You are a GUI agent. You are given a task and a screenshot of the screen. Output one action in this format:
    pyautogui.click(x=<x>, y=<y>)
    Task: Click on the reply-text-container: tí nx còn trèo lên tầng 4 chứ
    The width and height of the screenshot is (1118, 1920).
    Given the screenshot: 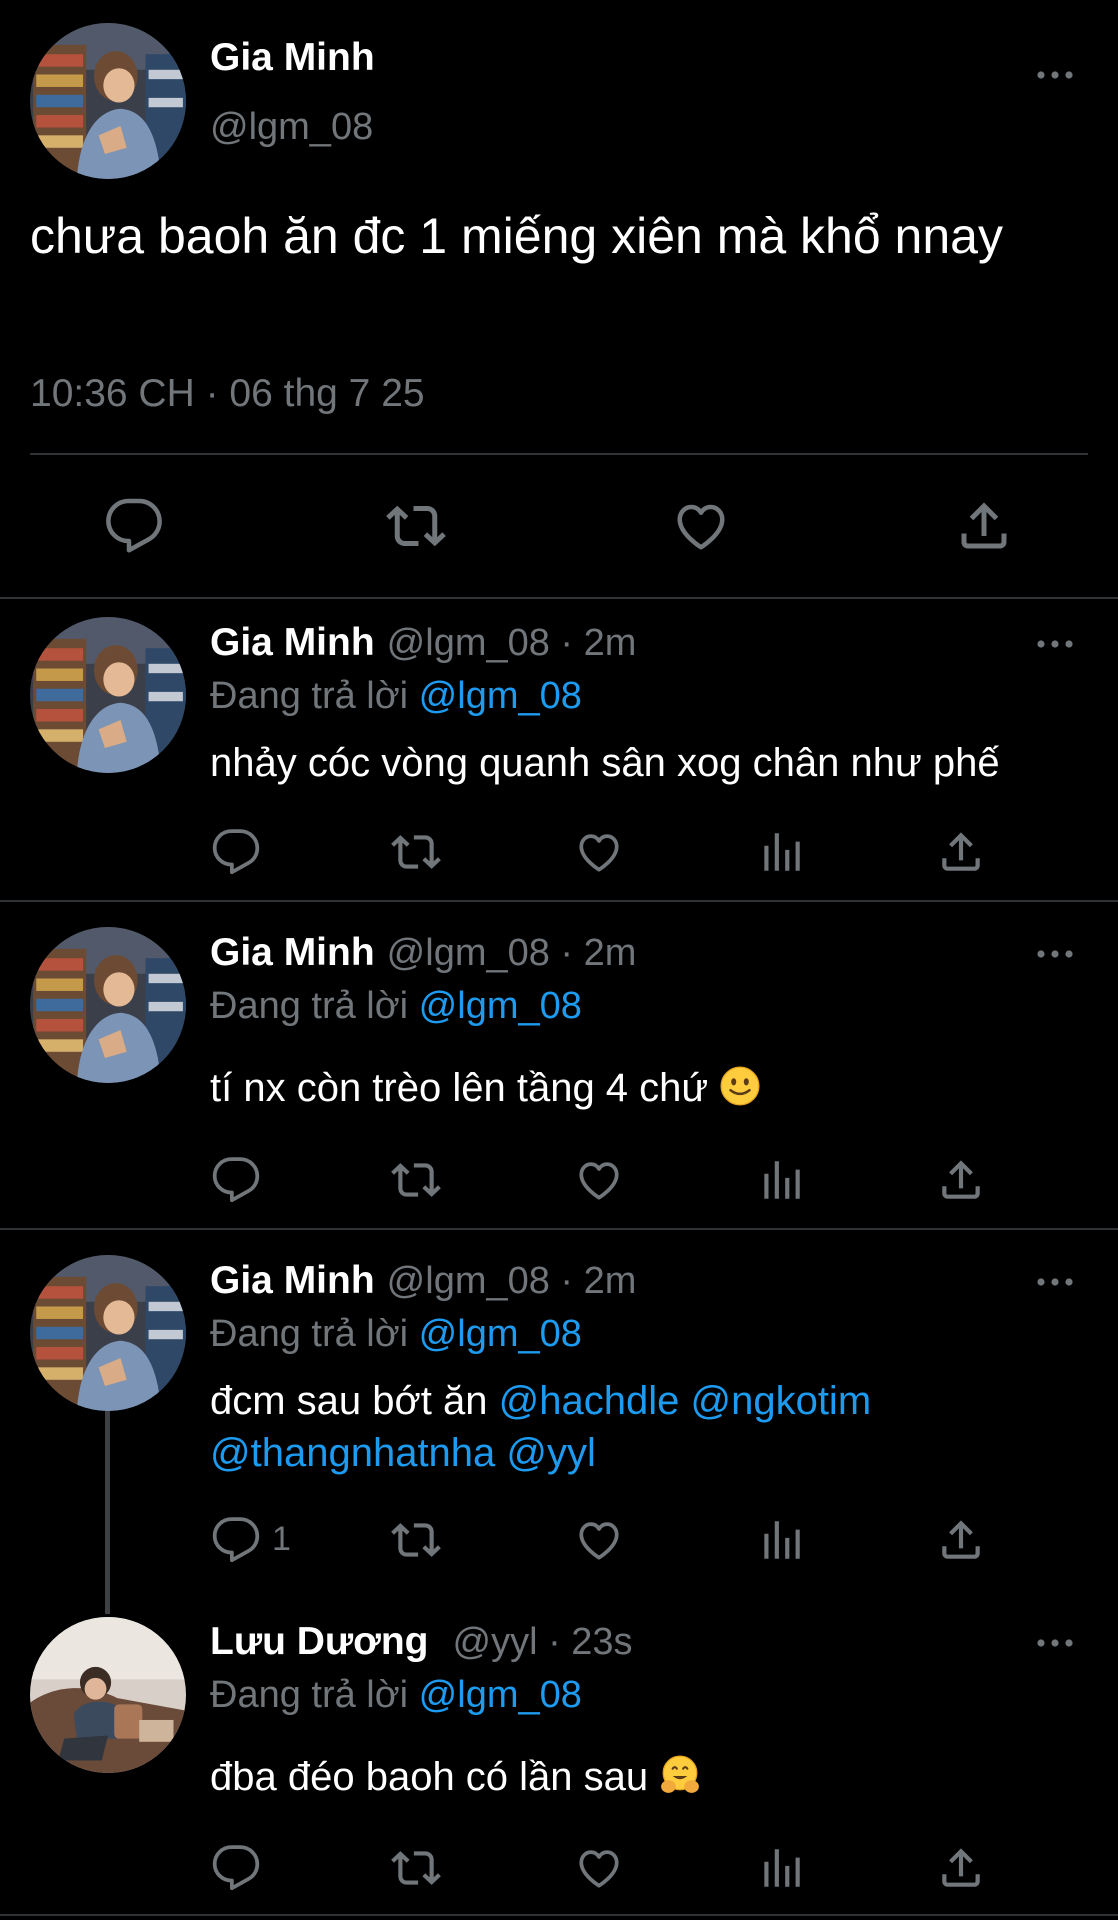 What is the action you would take?
    pyautogui.click(x=650, y=1088)
    